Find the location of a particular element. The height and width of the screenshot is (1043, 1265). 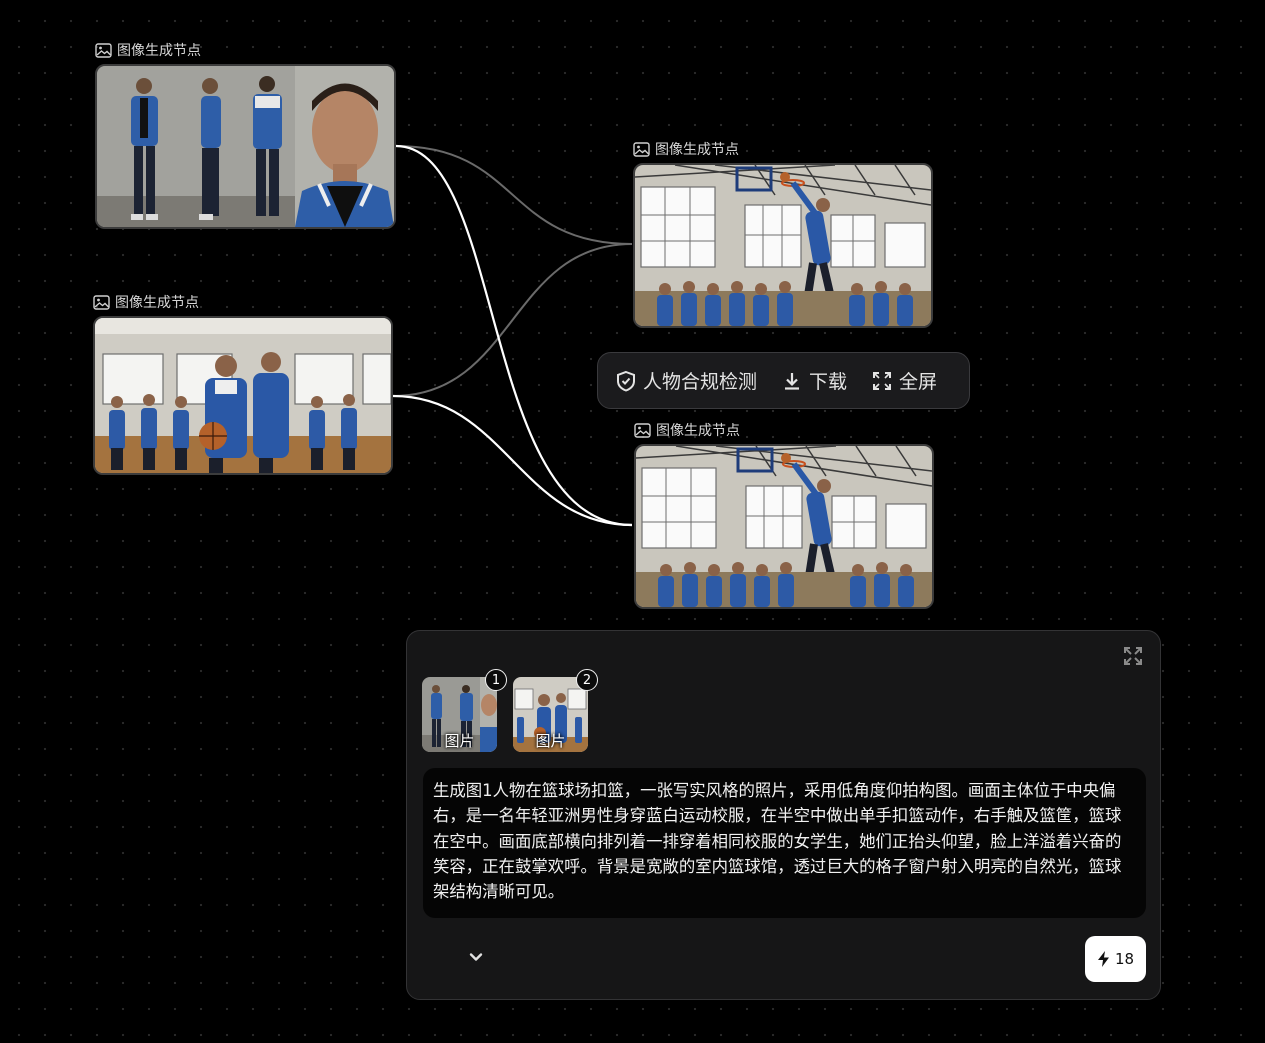

download-label: 下载 is located at coordinates (828, 382).